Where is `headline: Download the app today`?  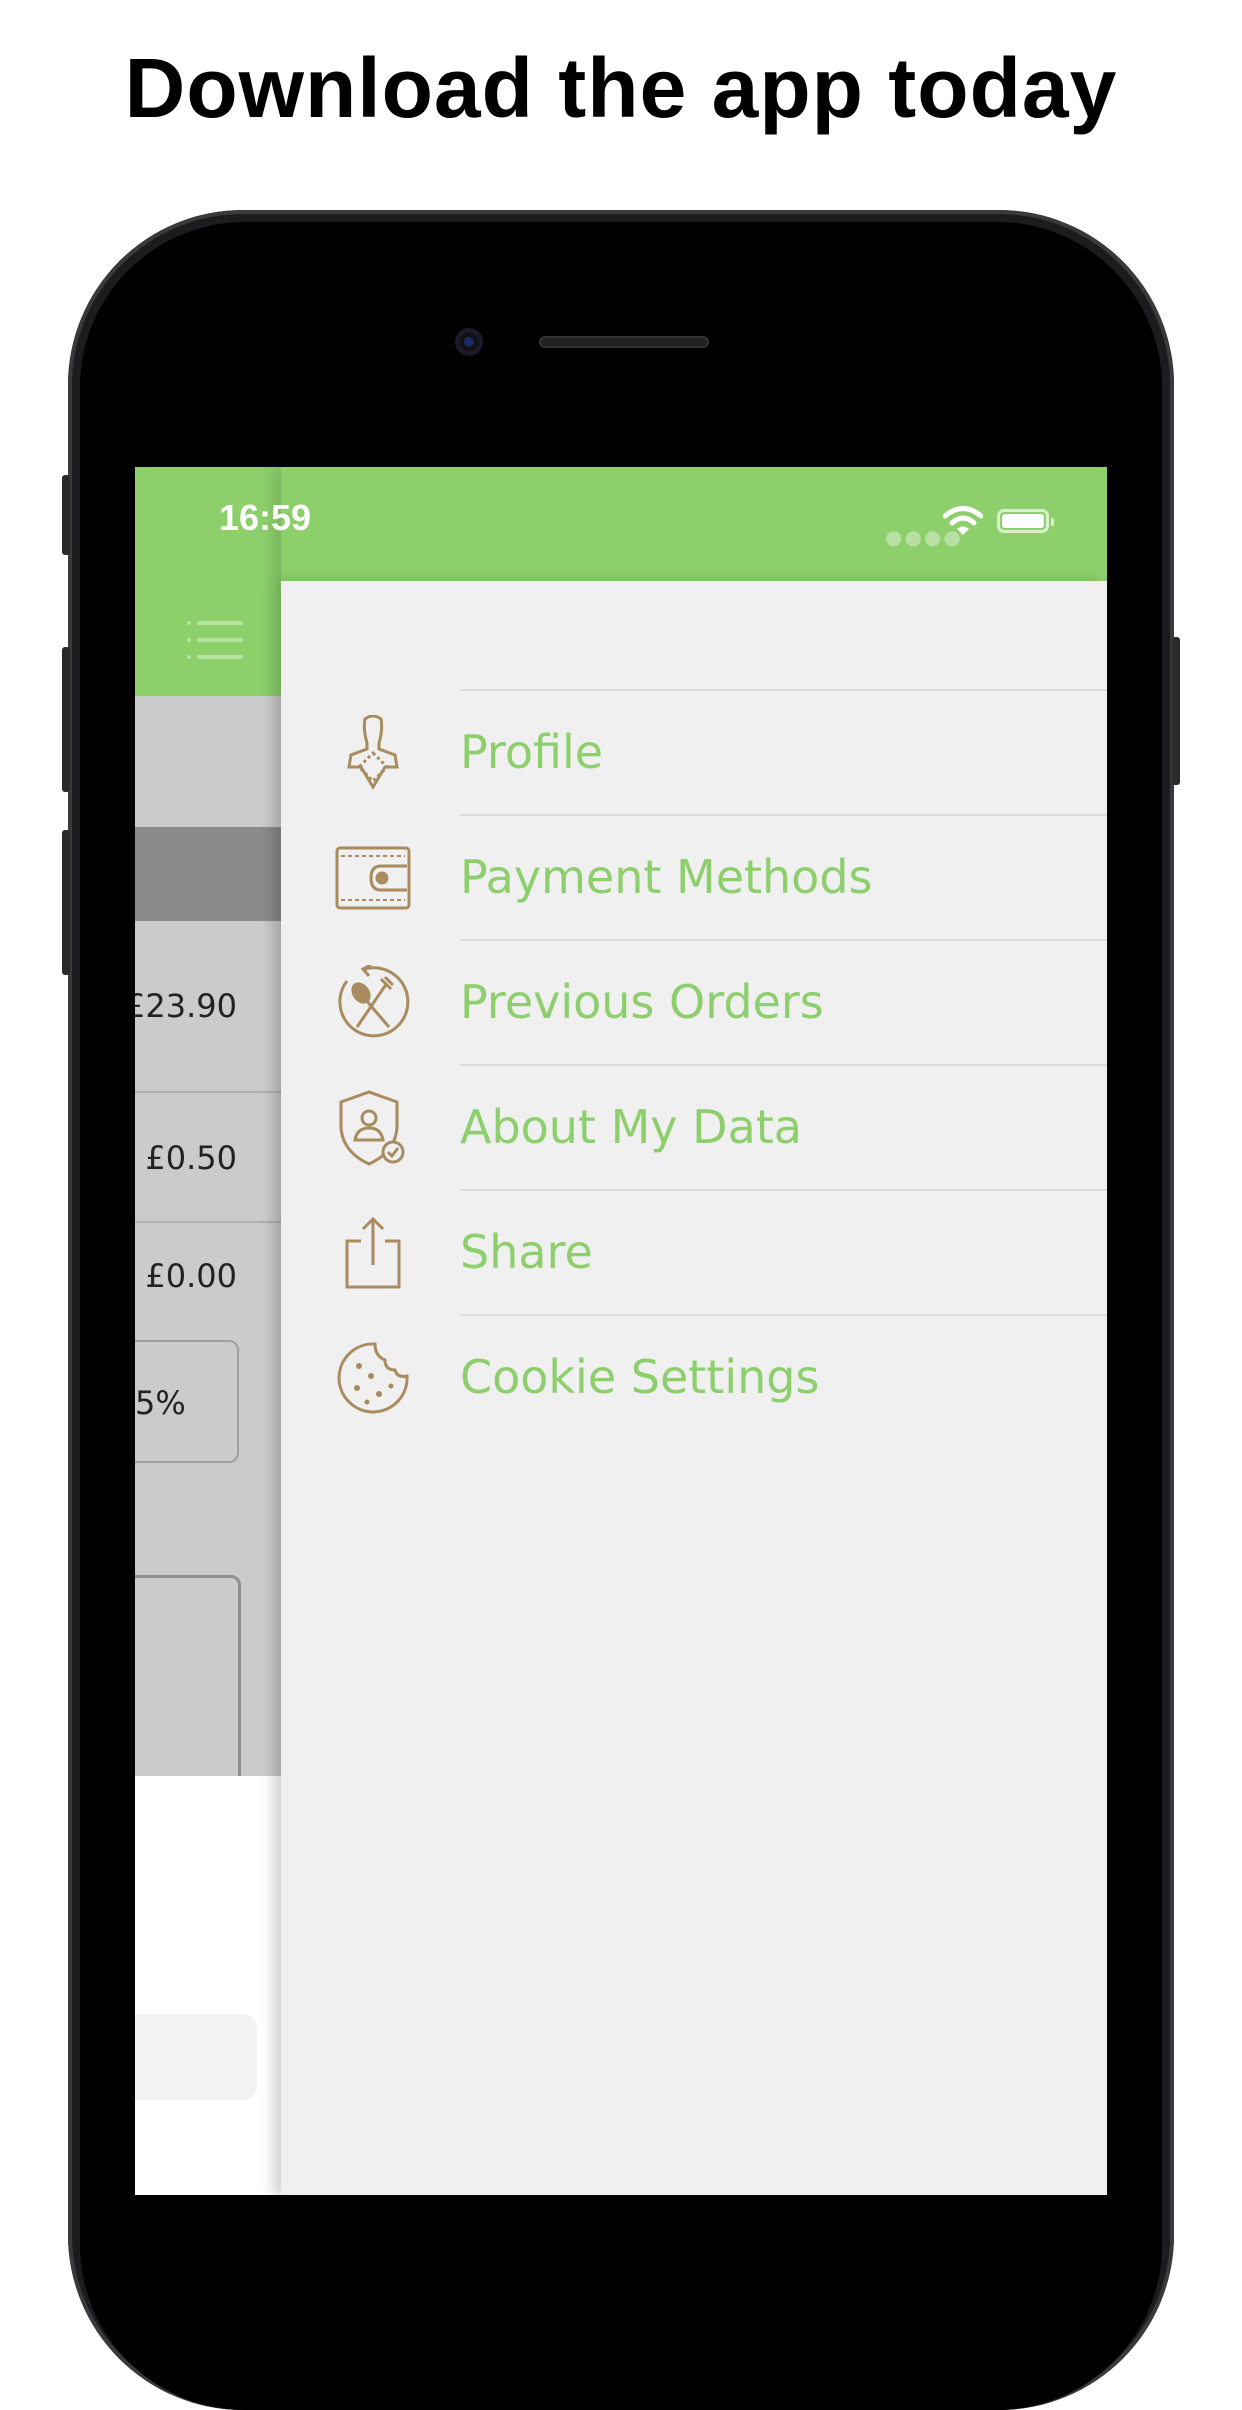 headline: Download the app today is located at coordinates (621, 88).